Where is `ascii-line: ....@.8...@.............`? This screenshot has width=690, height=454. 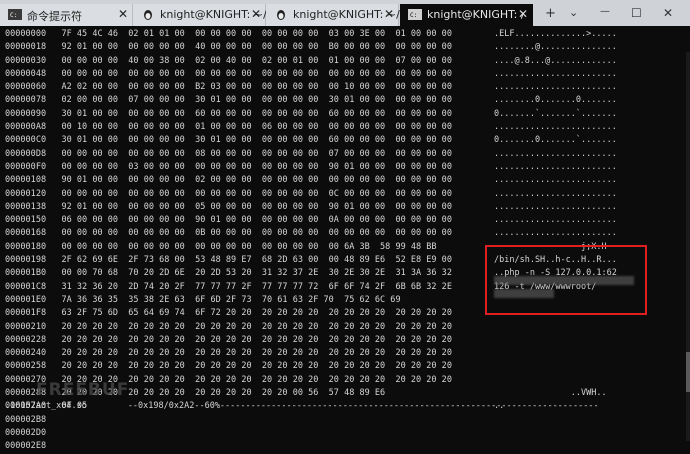
ascii-line: ....@.8...@............. is located at coordinates (555, 60).